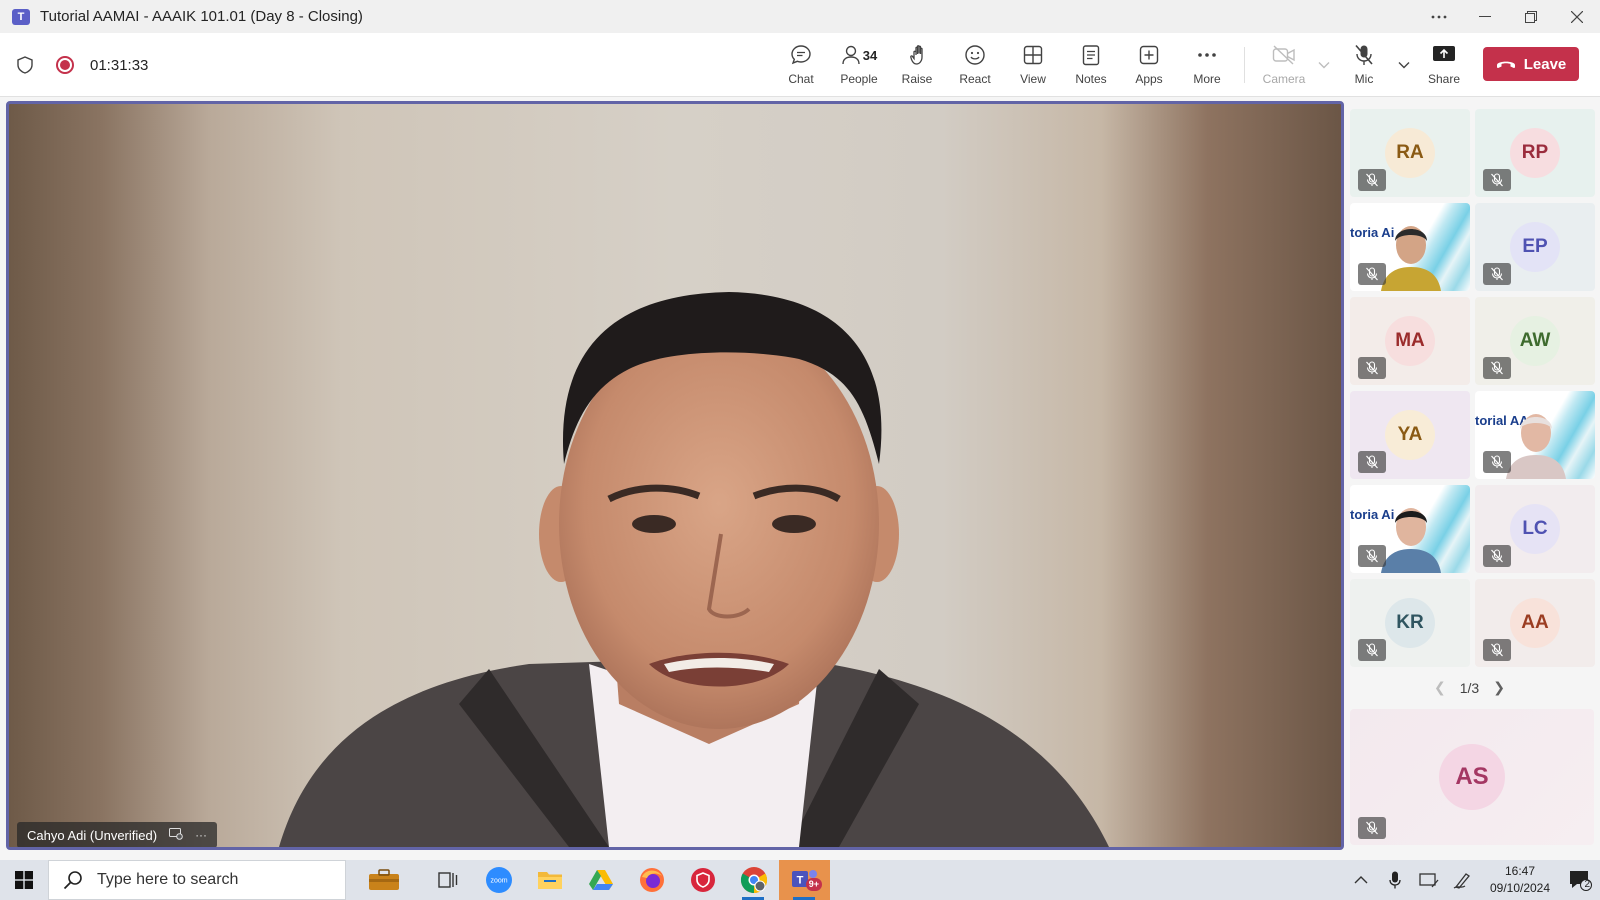  Describe the element at coordinates (1439, 16) in the screenshot. I see `window-more-icon` at that location.